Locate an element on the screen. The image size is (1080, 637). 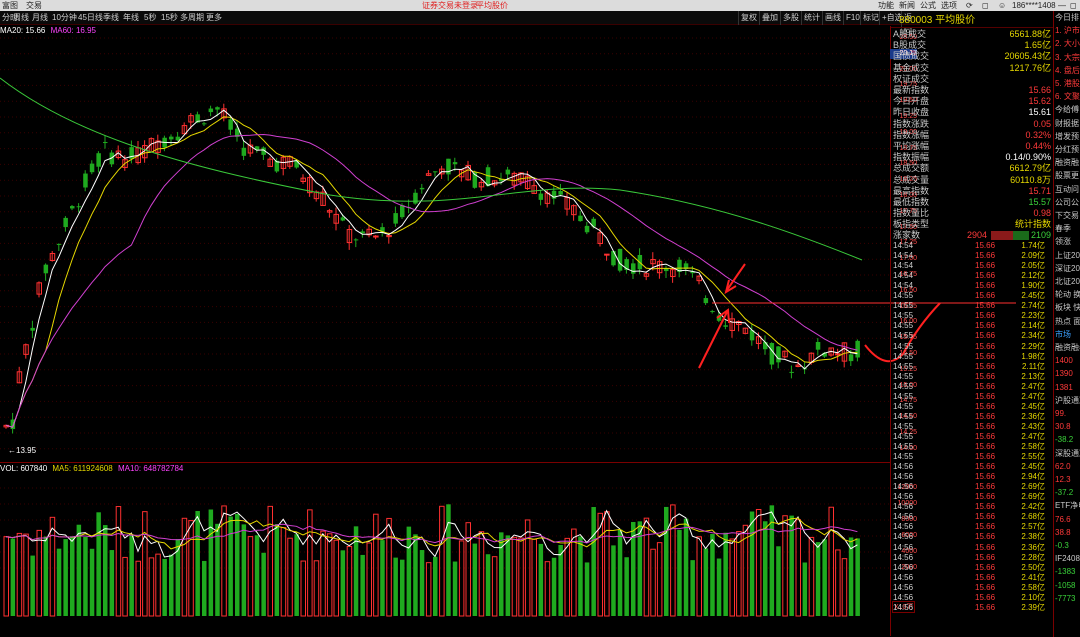
tick-row: 14:56 15.66 2.50亿 is located at coordinates (973, 568).